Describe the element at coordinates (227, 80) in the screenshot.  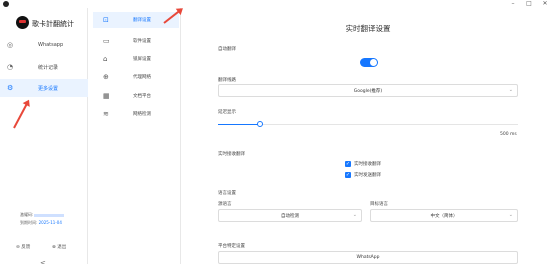
I see `engine-label: 翻译线路` at that location.